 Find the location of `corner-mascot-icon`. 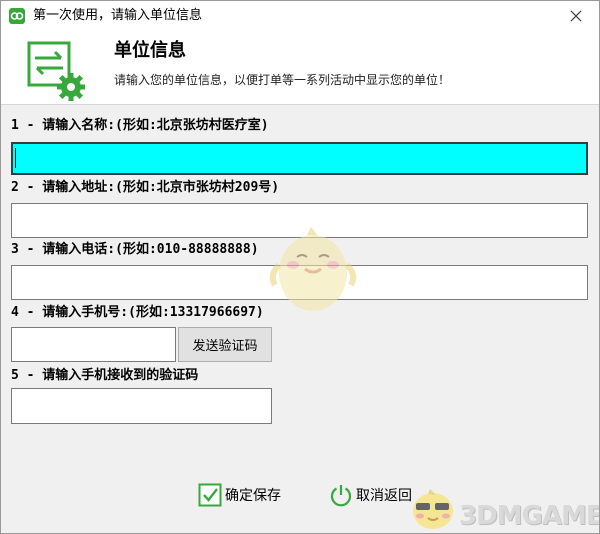

corner-mascot-icon is located at coordinates (433, 509).